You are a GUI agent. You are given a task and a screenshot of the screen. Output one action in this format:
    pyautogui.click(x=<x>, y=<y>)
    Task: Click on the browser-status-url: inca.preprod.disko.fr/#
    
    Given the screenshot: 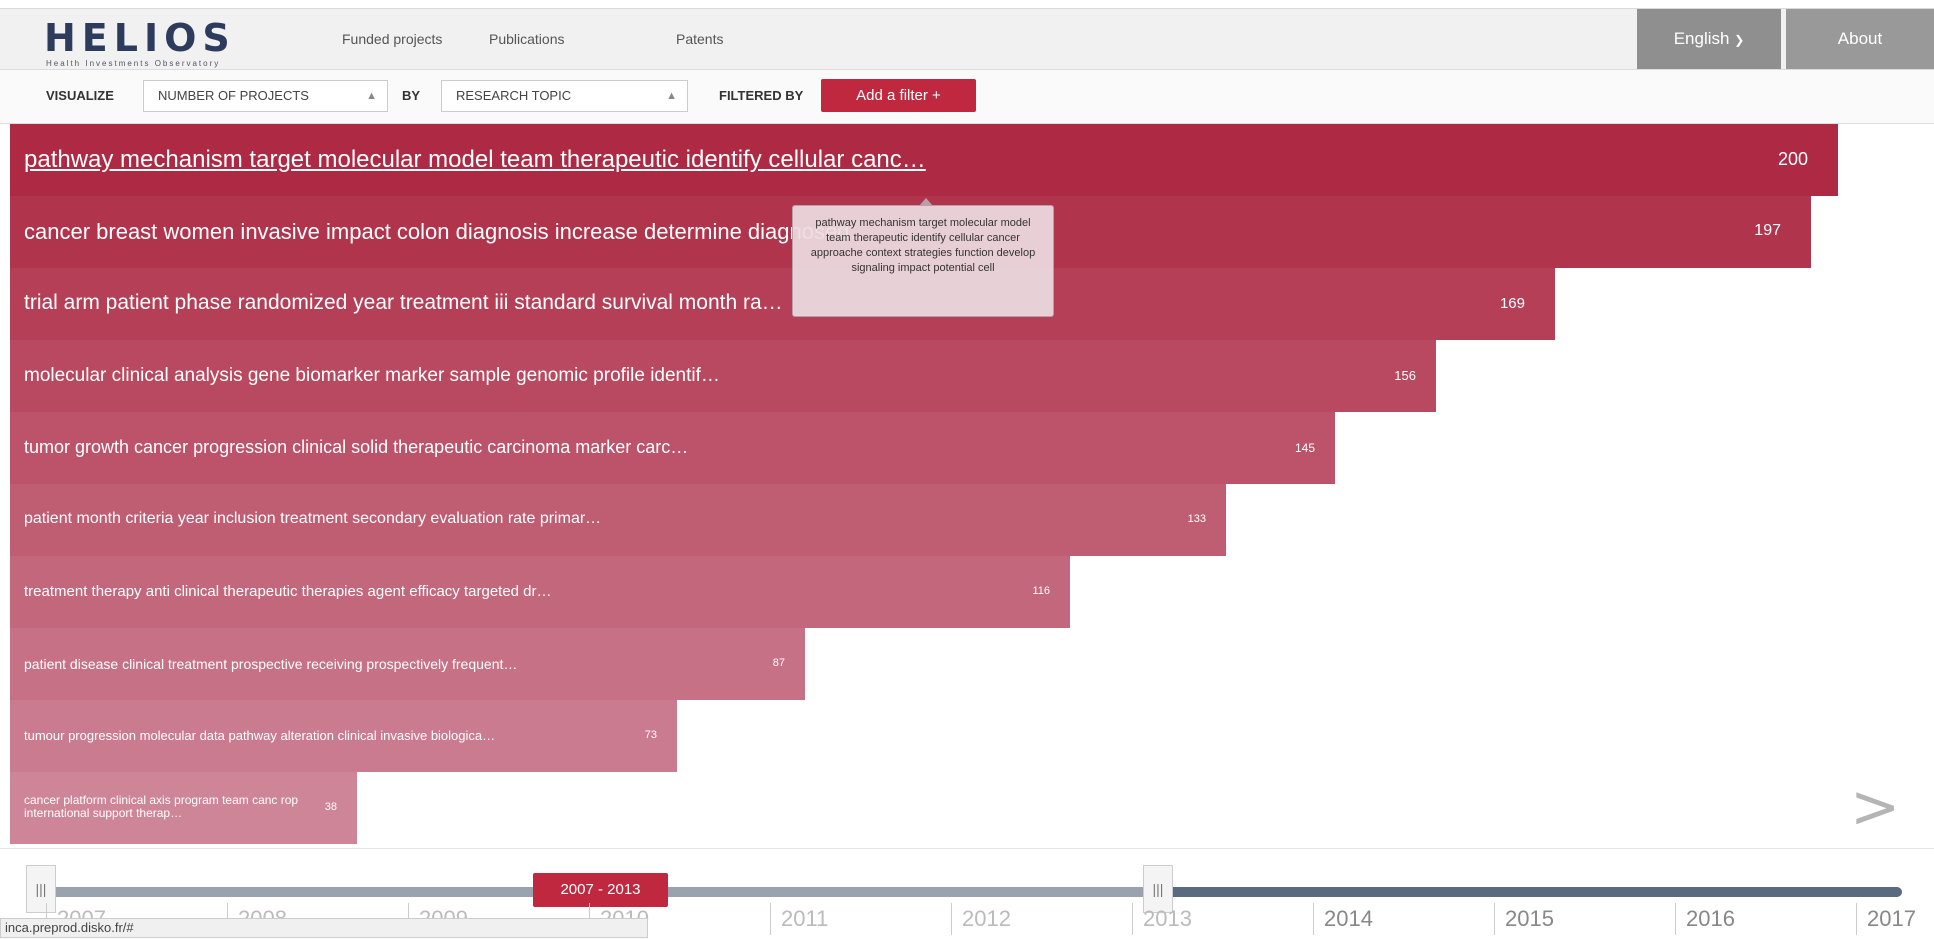 What is the action you would take?
    pyautogui.click(x=324, y=928)
    